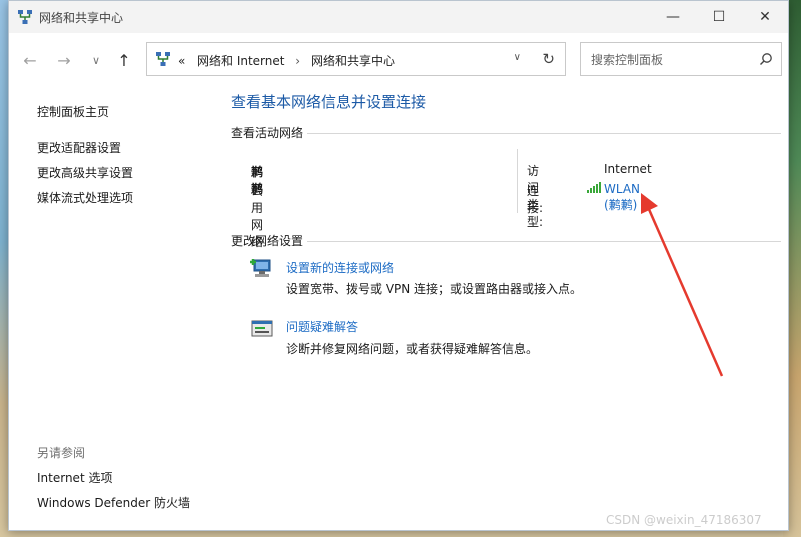  I want to click on breadcrumb-network-internet: 网络和 Internet, so click(240, 60).